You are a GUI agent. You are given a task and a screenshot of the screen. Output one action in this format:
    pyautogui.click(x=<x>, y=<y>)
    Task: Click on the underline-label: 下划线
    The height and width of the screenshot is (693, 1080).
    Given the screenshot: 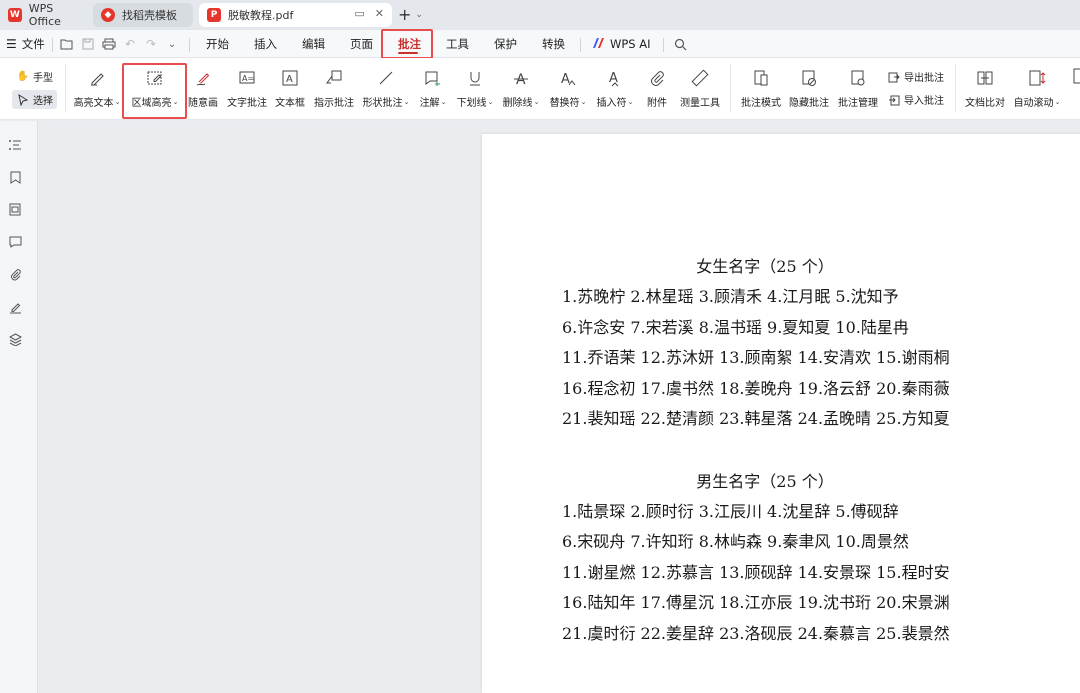 What is the action you would take?
    pyautogui.click(x=471, y=103)
    